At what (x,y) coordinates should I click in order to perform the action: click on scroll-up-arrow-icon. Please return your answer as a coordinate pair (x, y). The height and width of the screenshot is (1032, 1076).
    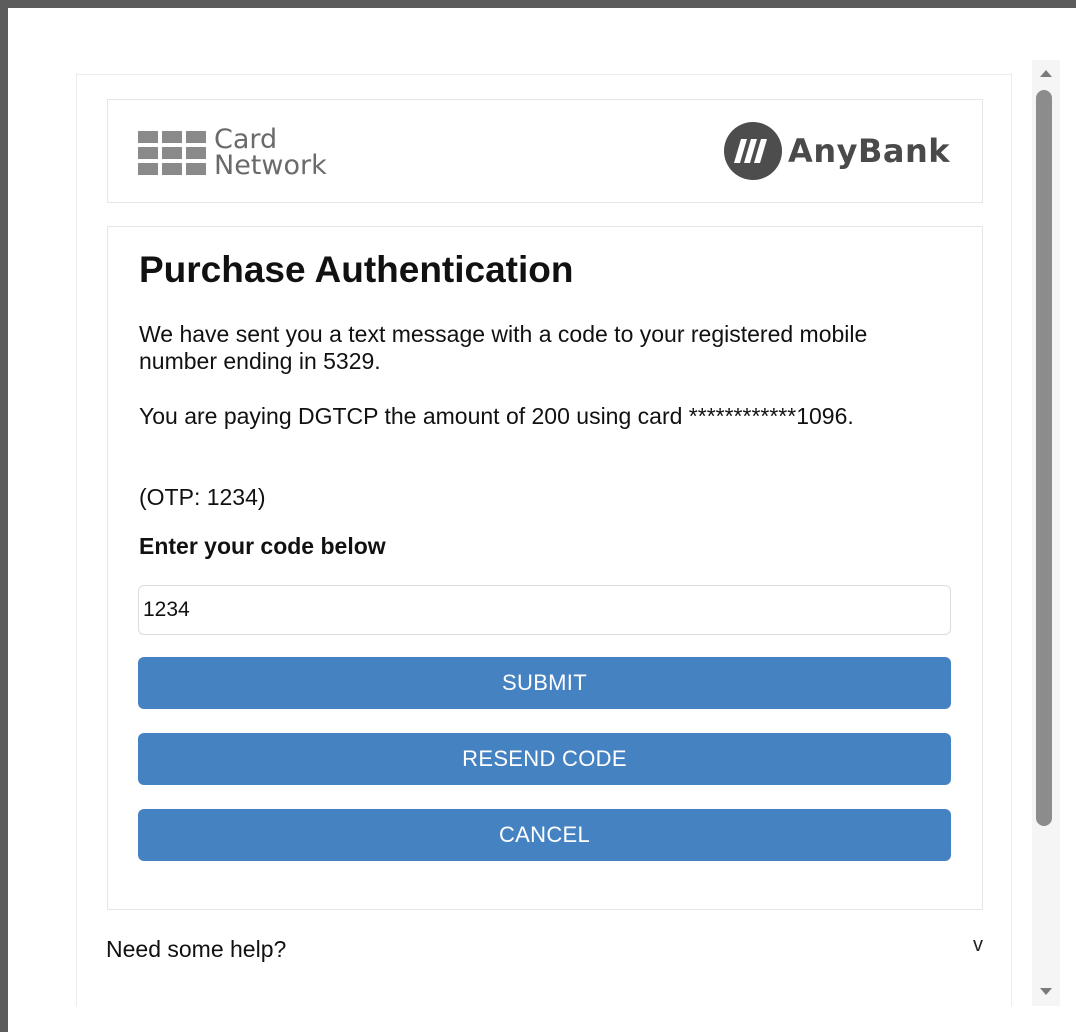
    Looking at the image, I should click on (1046, 74).